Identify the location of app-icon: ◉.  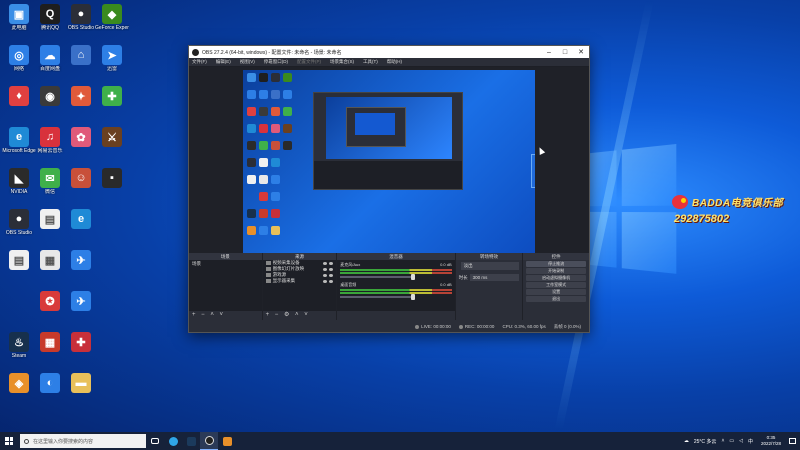
(50, 96).